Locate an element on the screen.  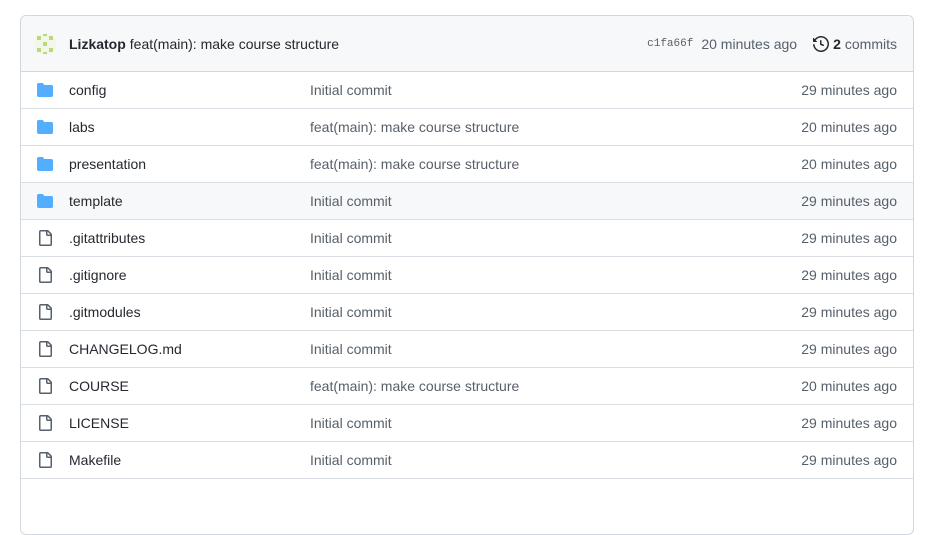
file-name-link: template is located at coordinates (189, 201).